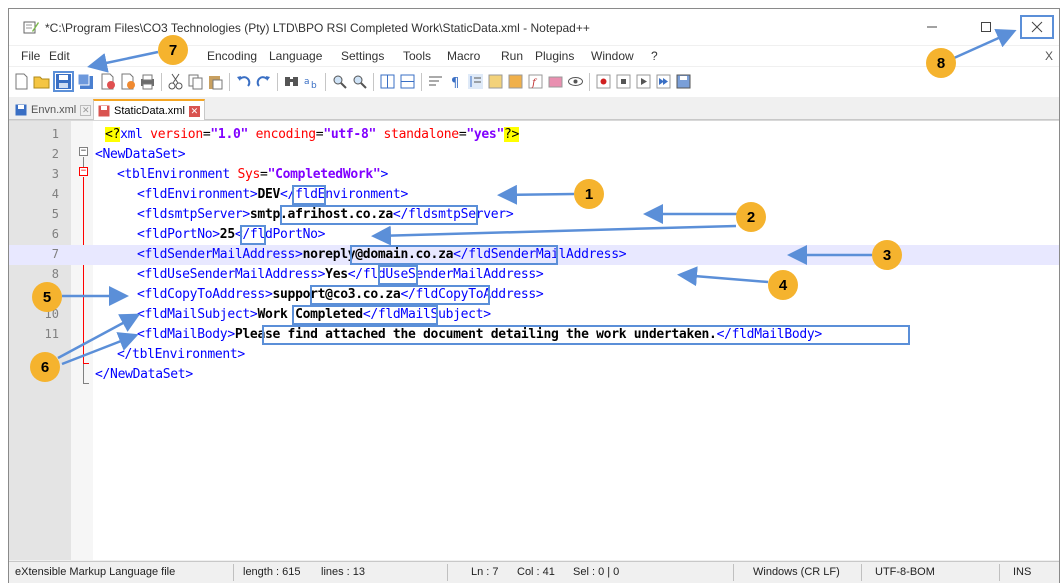 The height and width of the screenshot is (585, 1064). Describe the element at coordinates (85, 81) in the screenshot. I see `save-all-icon` at that location.